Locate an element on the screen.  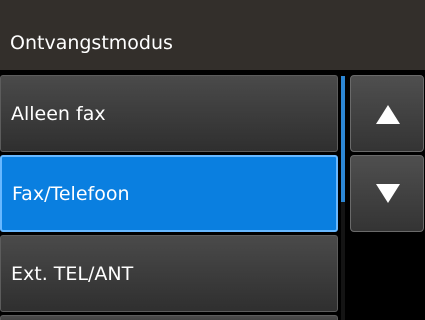
scrollbar-track is located at coordinates (343, 198).